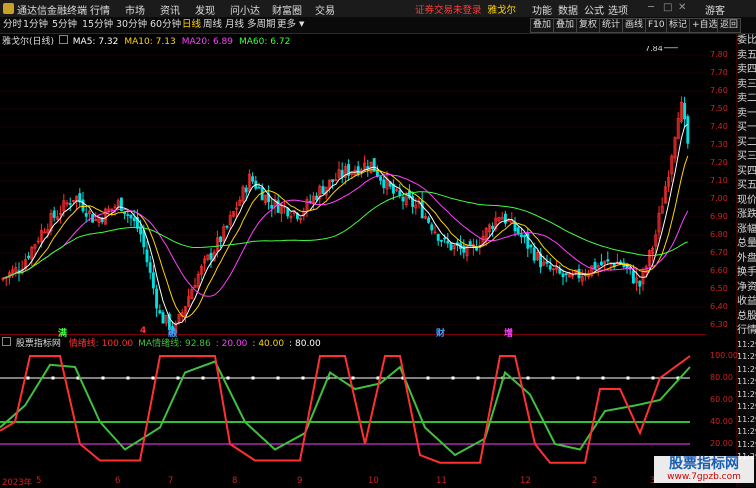  What do you see at coordinates (35, 24) in the screenshot?
I see `period-1min: 1分钟` at bounding box center [35, 24].